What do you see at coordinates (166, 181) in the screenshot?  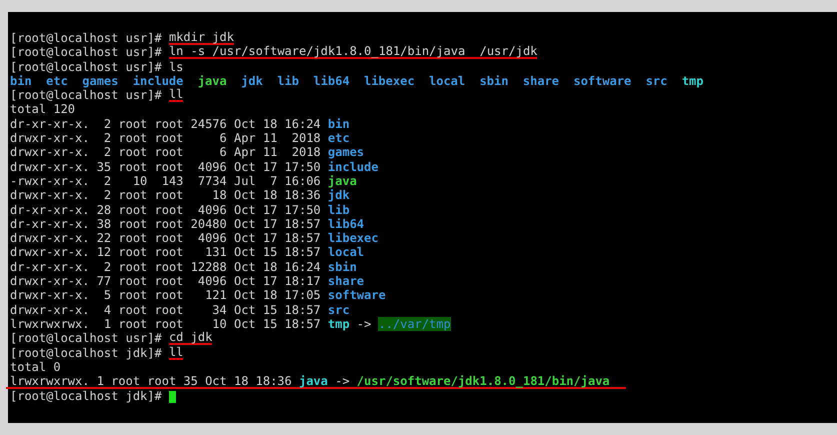 I see `output-text: -rwxr-xr-x. 2 10 143 7734 Jul 7 16:06` at bounding box center [166, 181].